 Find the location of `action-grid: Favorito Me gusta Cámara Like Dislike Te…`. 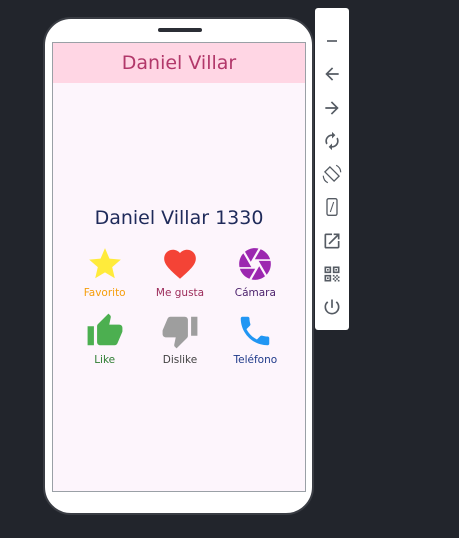

action-grid: Favorito Me gusta Cámara Like Dislike Te… is located at coordinates (180, 306).